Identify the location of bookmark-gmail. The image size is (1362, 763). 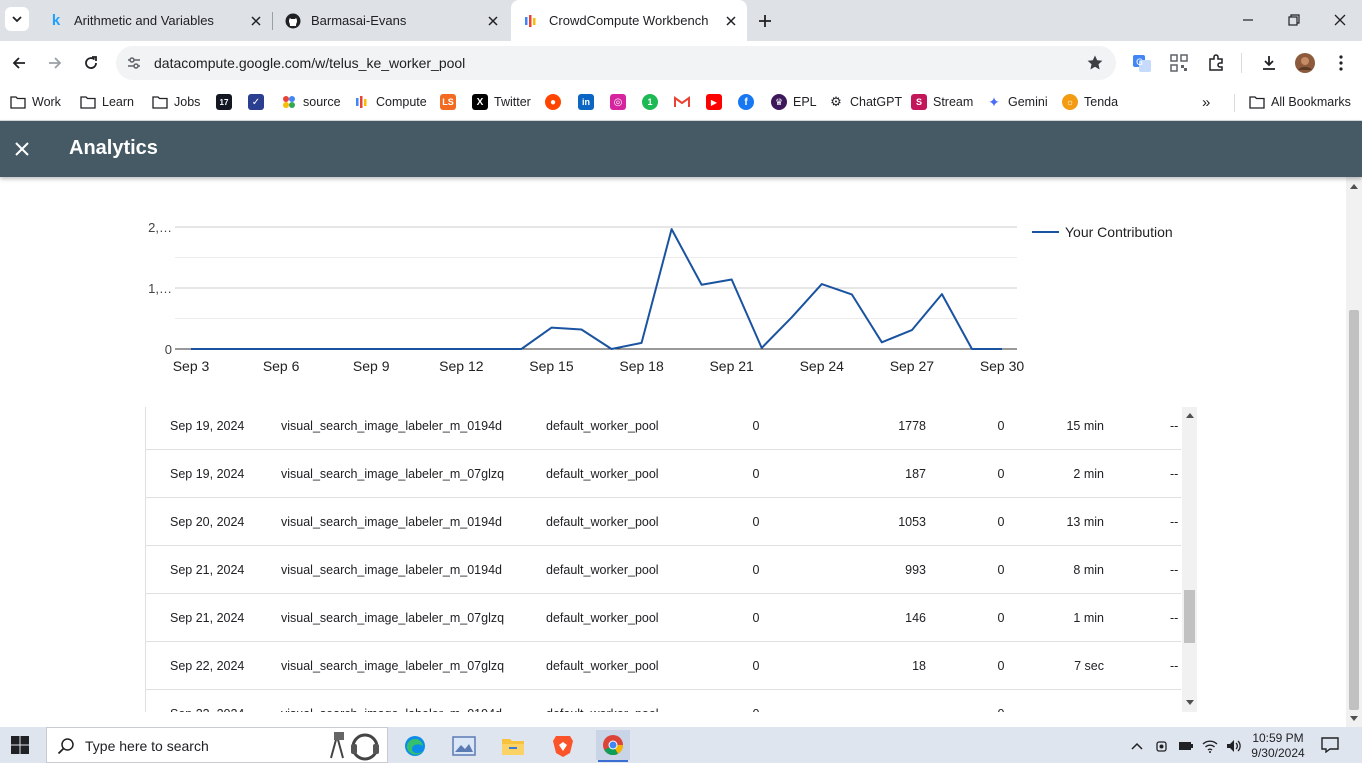
(682, 102).